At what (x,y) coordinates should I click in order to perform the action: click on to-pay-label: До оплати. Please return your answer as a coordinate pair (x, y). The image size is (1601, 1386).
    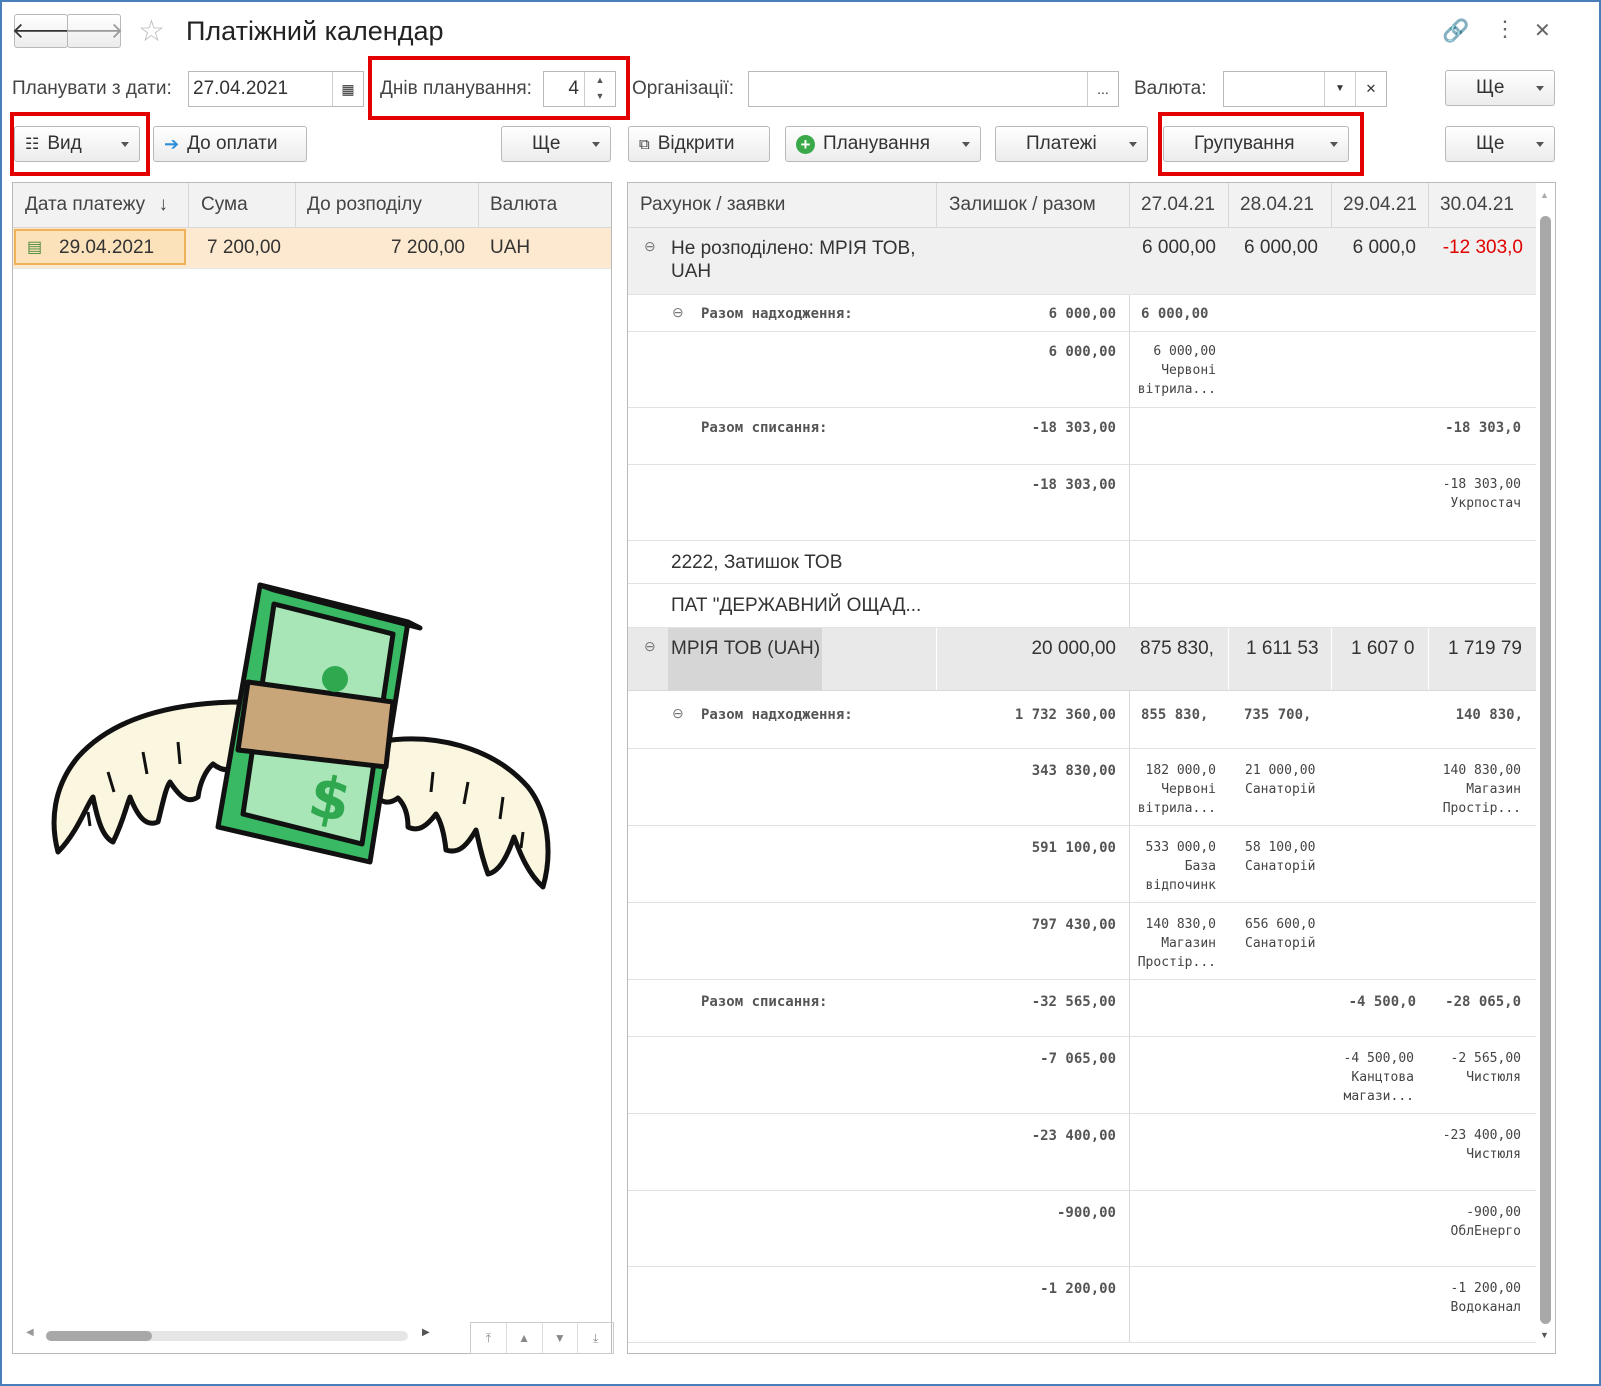
    Looking at the image, I should click on (232, 143).